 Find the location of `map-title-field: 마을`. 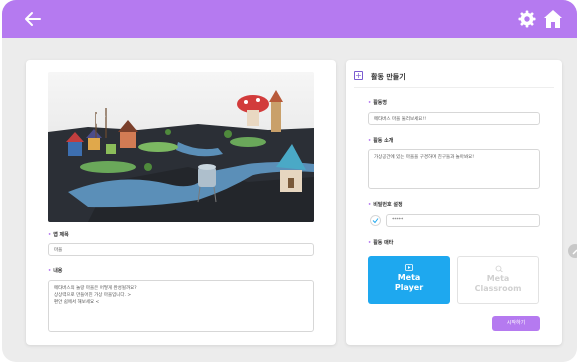

map-title-field: 마을 is located at coordinates (181, 249).